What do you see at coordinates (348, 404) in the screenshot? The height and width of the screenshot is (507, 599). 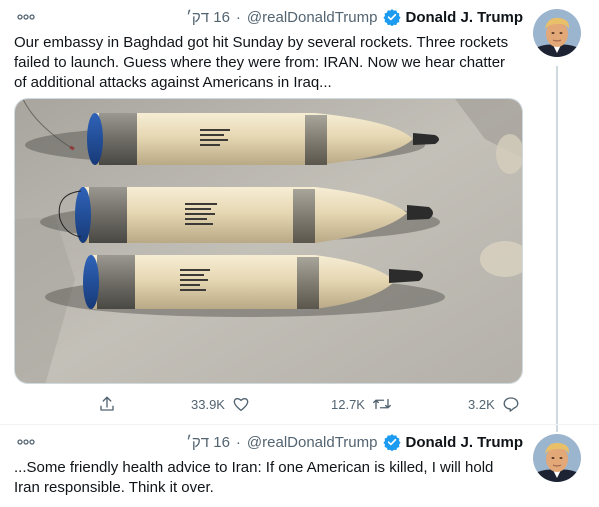 I see `retweet-count: 12.7K` at bounding box center [348, 404].